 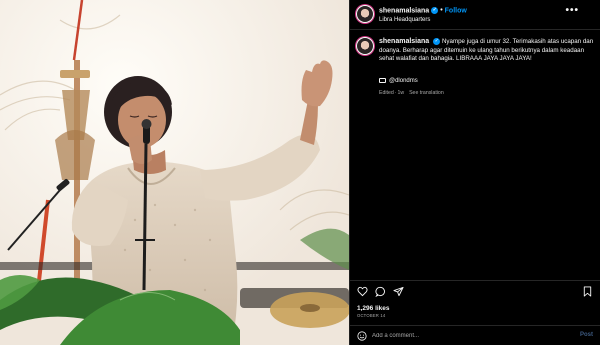 What do you see at coordinates (362, 336) in the screenshot?
I see `emoji-icon` at bounding box center [362, 336].